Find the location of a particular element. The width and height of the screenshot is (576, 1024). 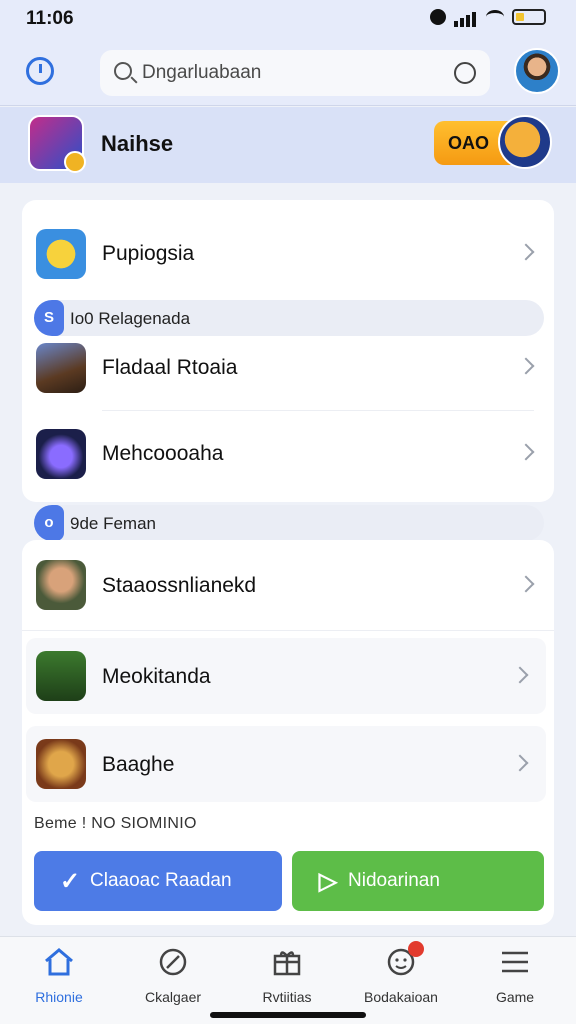

list-item-label: Pupiogsia is located at coordinates (148, 253).